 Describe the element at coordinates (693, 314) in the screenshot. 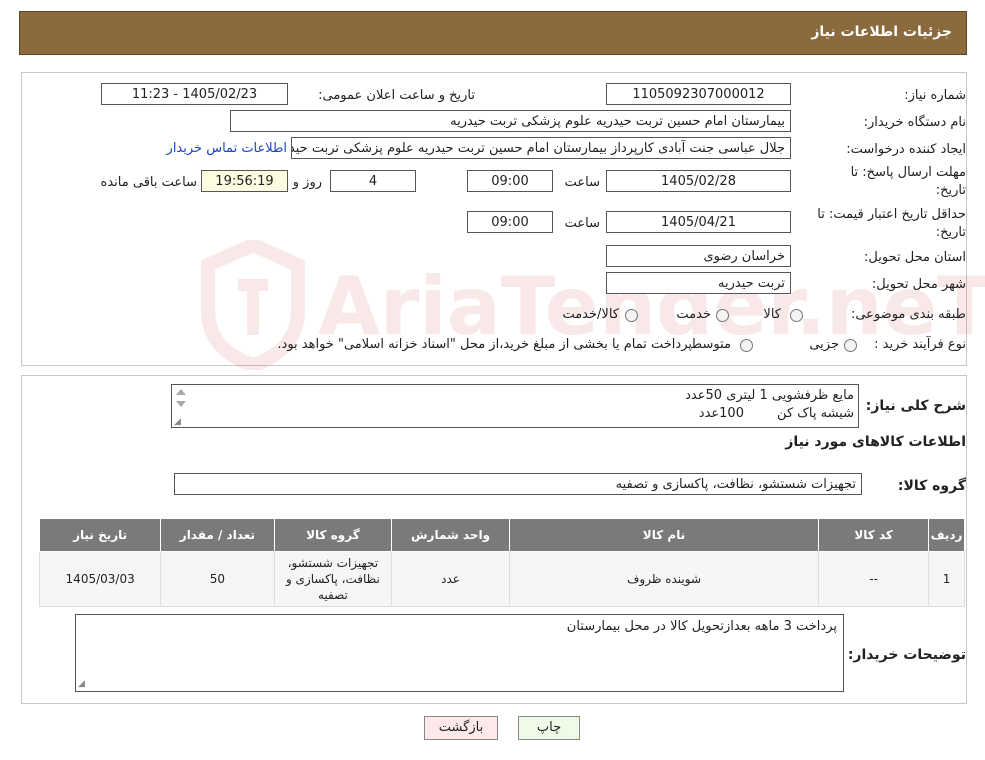

I see `category-option-service: خدمت` at that location.